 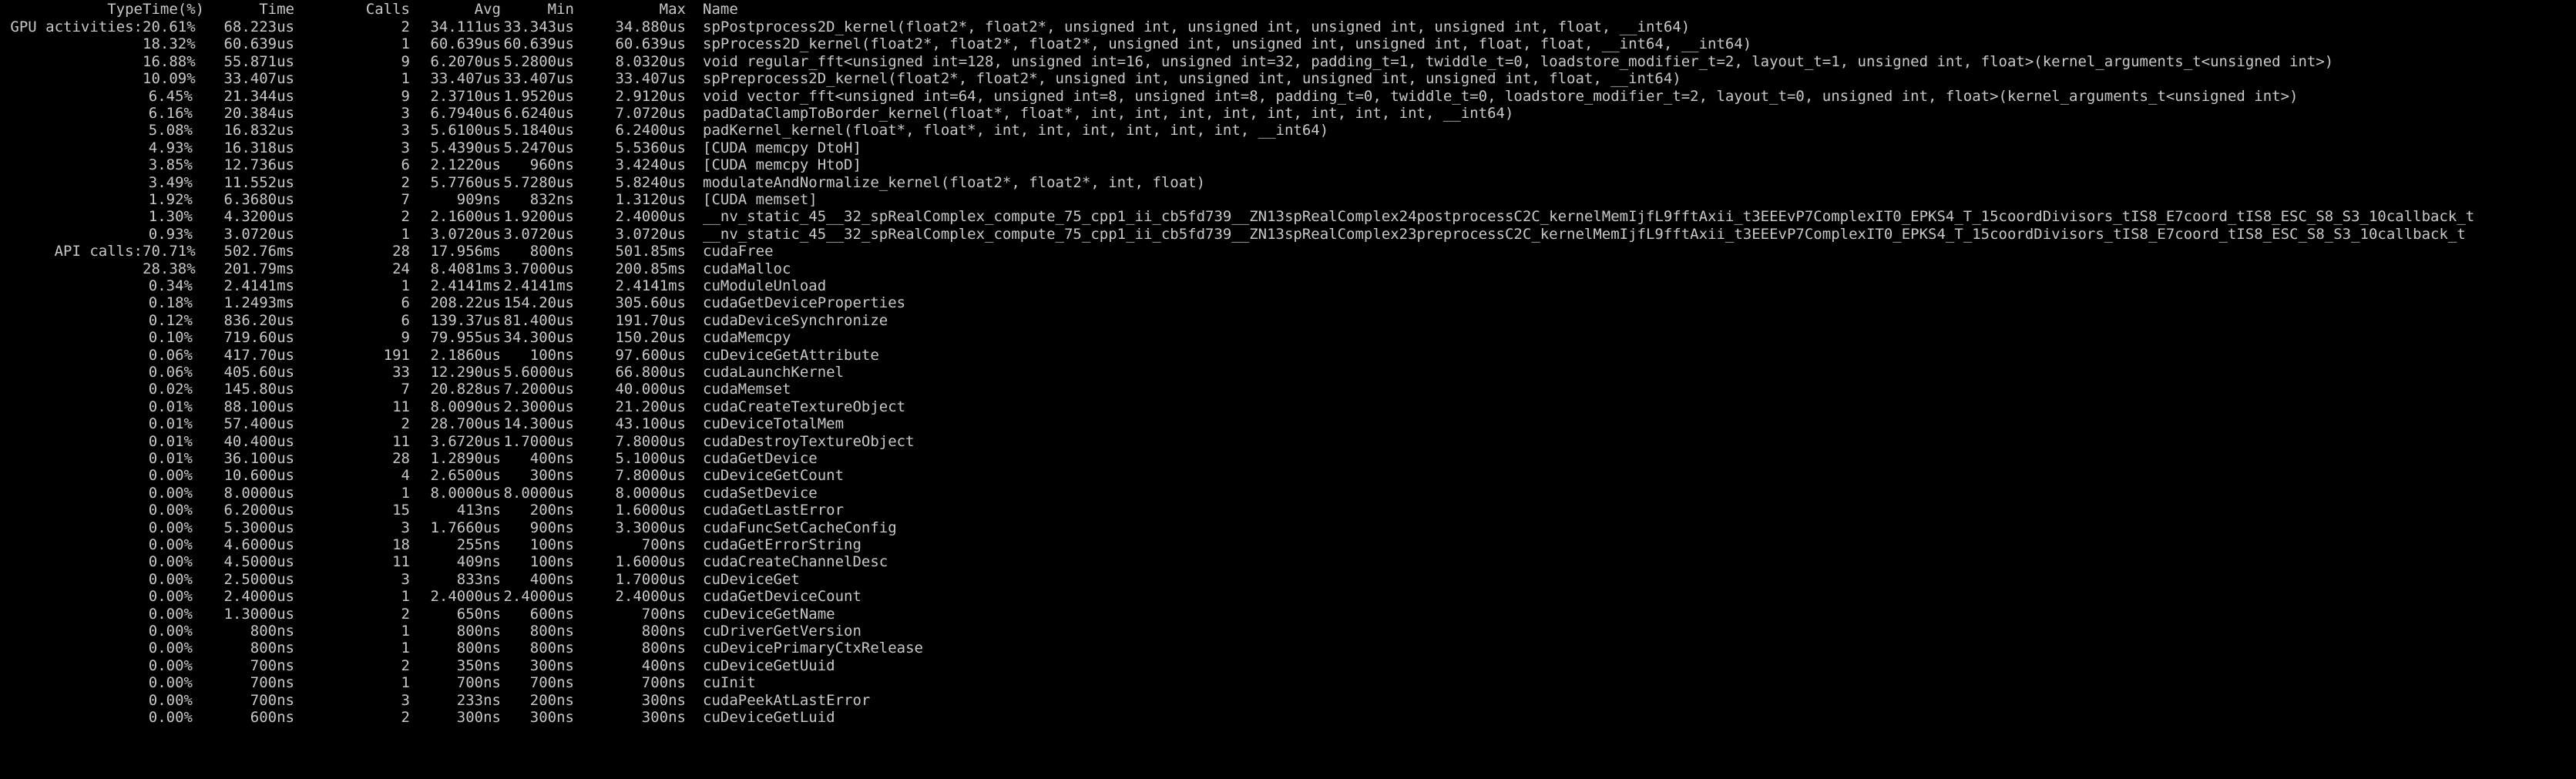 I want to click on cell-avg: 413ns, so click(x=478, y=510).